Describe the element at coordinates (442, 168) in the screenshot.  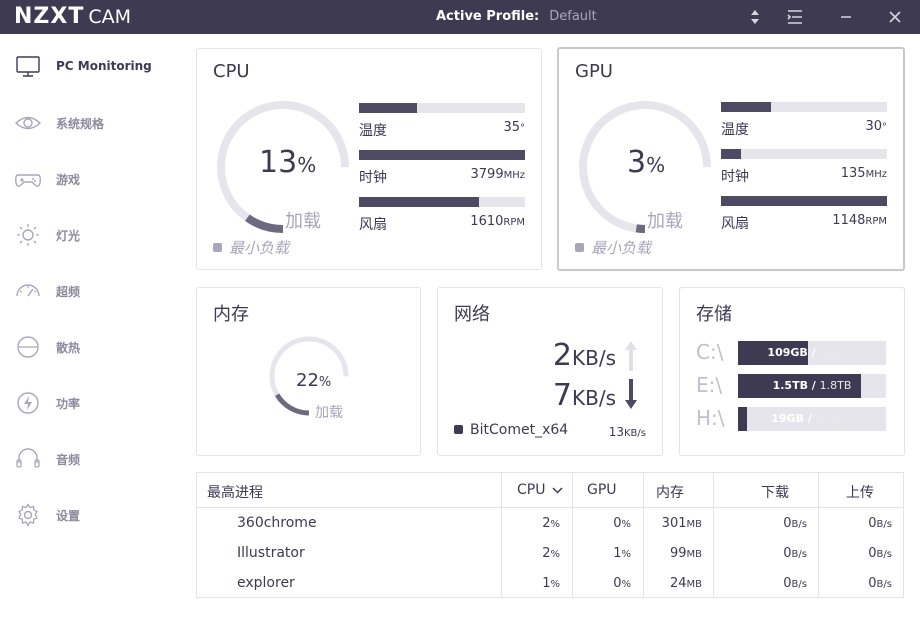
I see `cpu-clock-metric: 时钟 3799MHz` at that location.